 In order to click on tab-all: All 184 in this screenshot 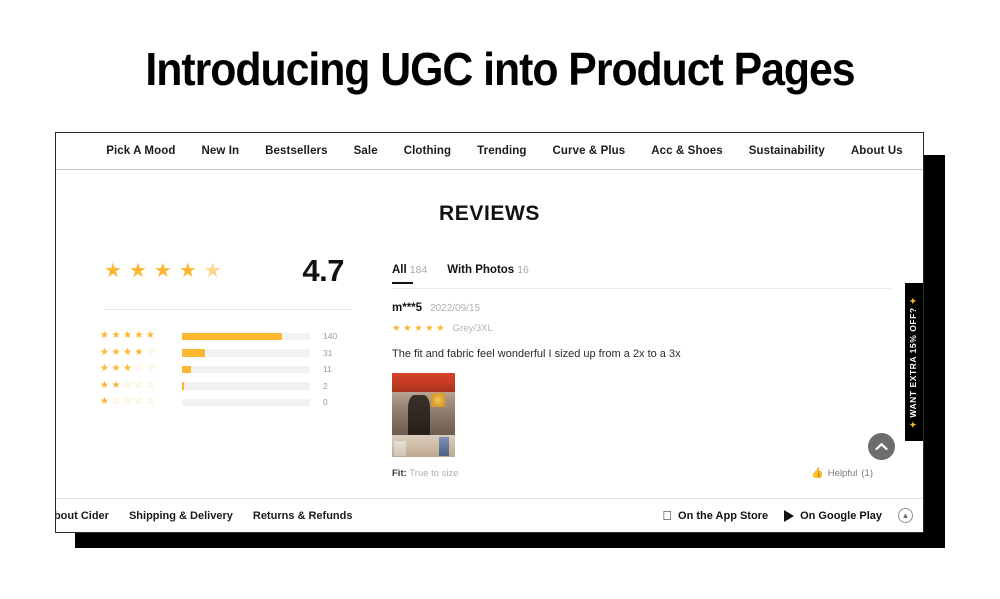, I will do `click(410, 274)`.